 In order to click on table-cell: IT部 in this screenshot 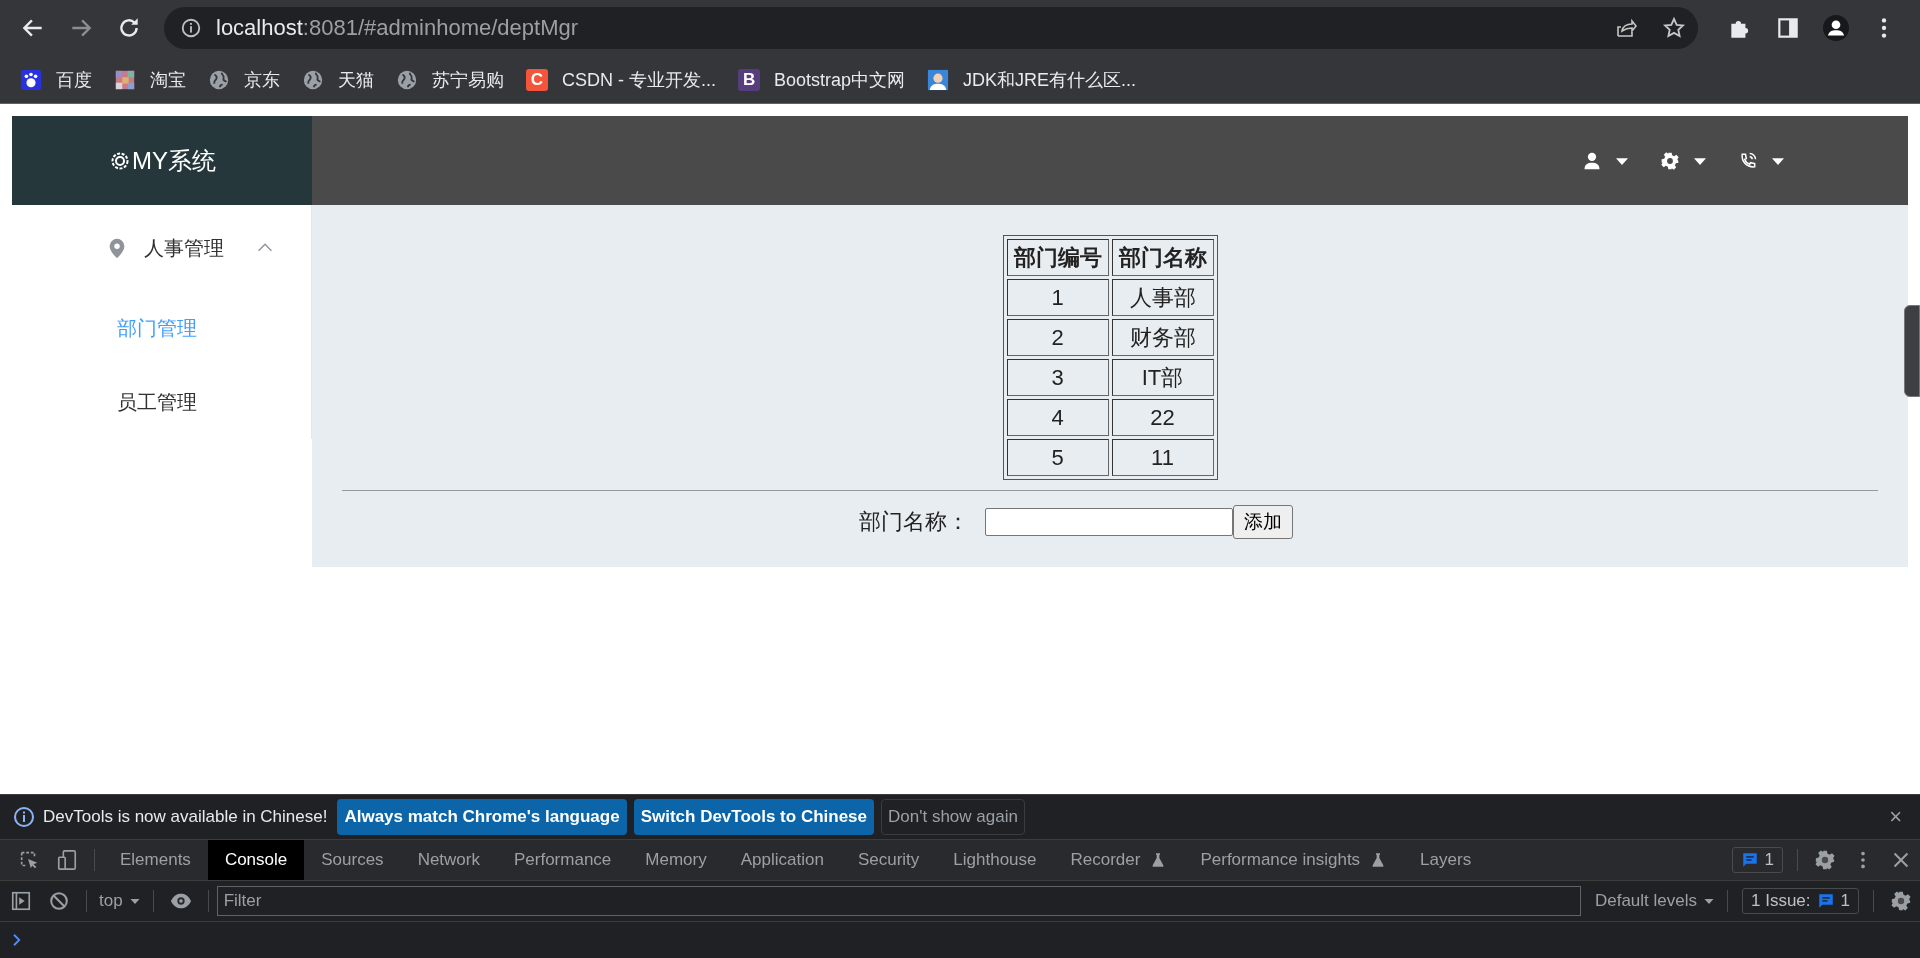, I will do `click(1162, 377)`.